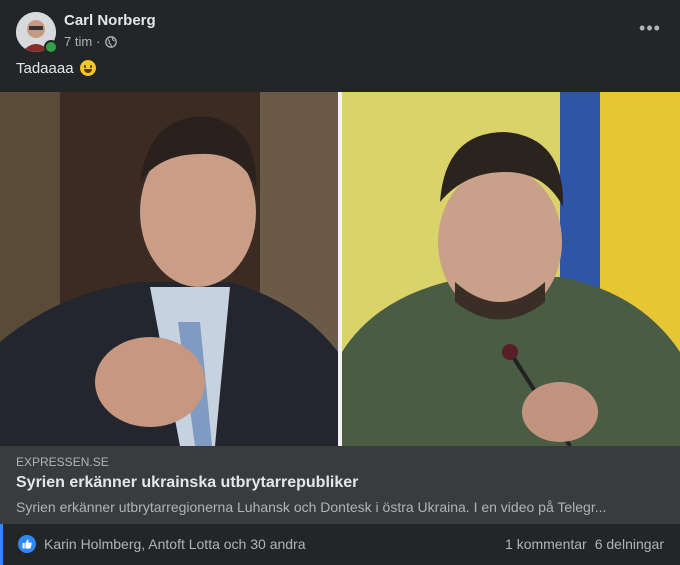 This screenshot has width=680, height=565. I want to click on post-stats: 1 kommentar 6 delningar, so click(584, 544).